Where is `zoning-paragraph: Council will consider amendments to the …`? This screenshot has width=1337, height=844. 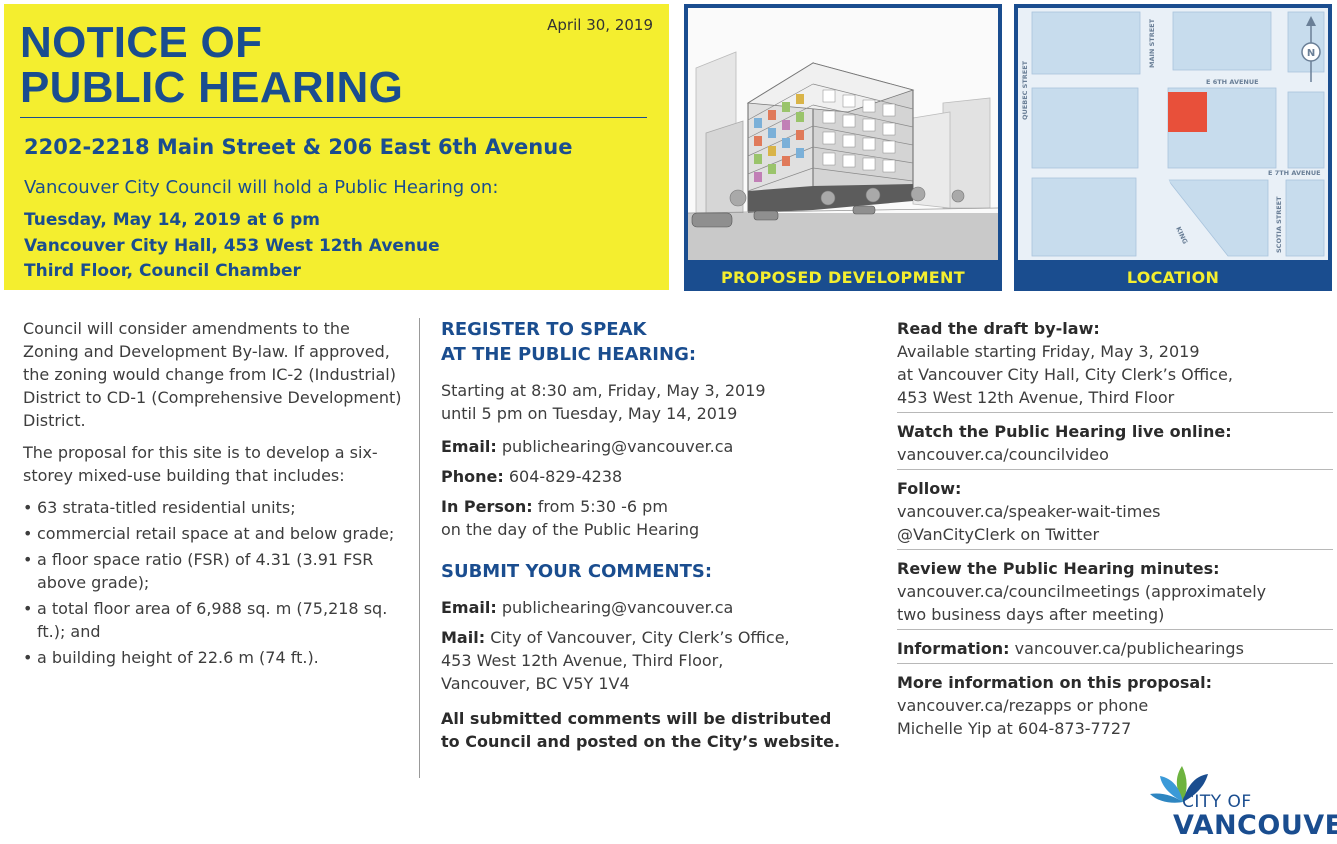 zoning-paragraph: Council will consider amendments to the … is located at coordinates (212, 374).